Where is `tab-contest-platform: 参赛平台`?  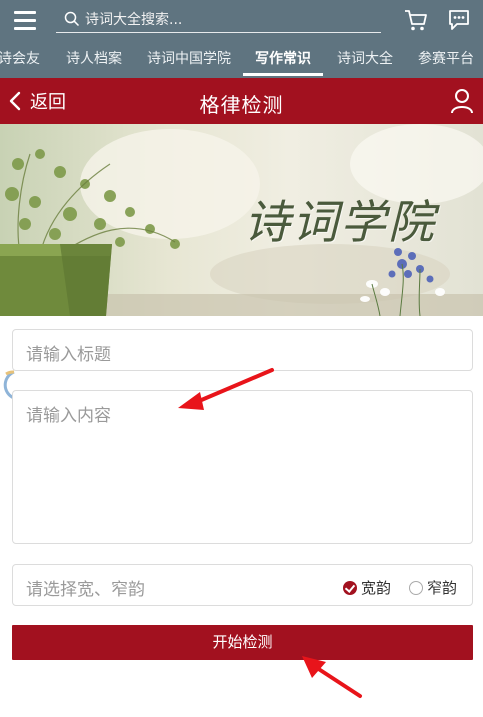 tab-contest-platform: 参赛平台 is located at coordinates (446, 58).